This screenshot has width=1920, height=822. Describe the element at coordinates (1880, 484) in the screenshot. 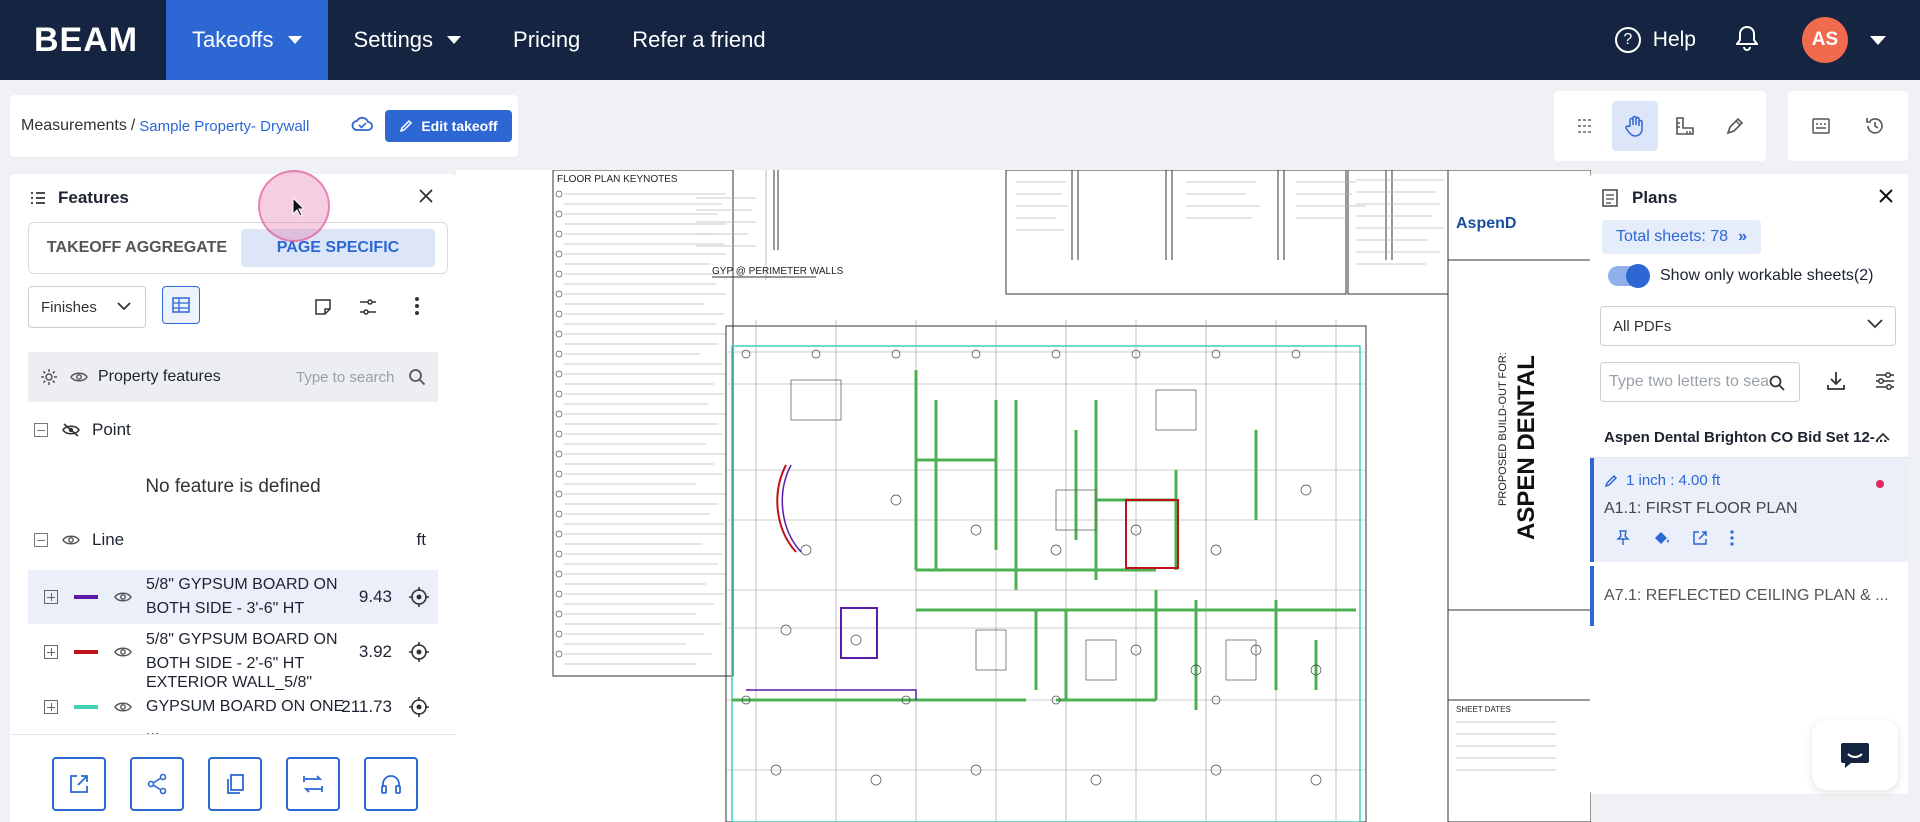

I see `status-dot` at that location.